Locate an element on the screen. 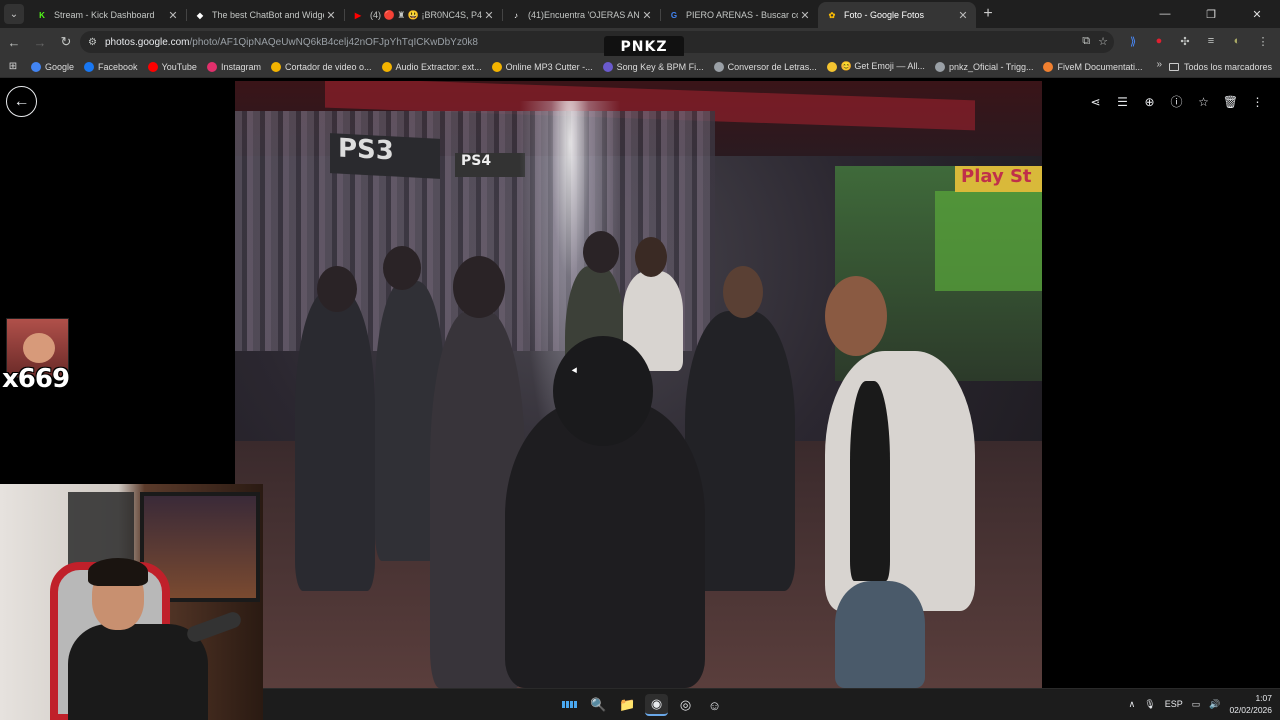  site-info-icon: ⚙ is located at coordinates (92, 42).